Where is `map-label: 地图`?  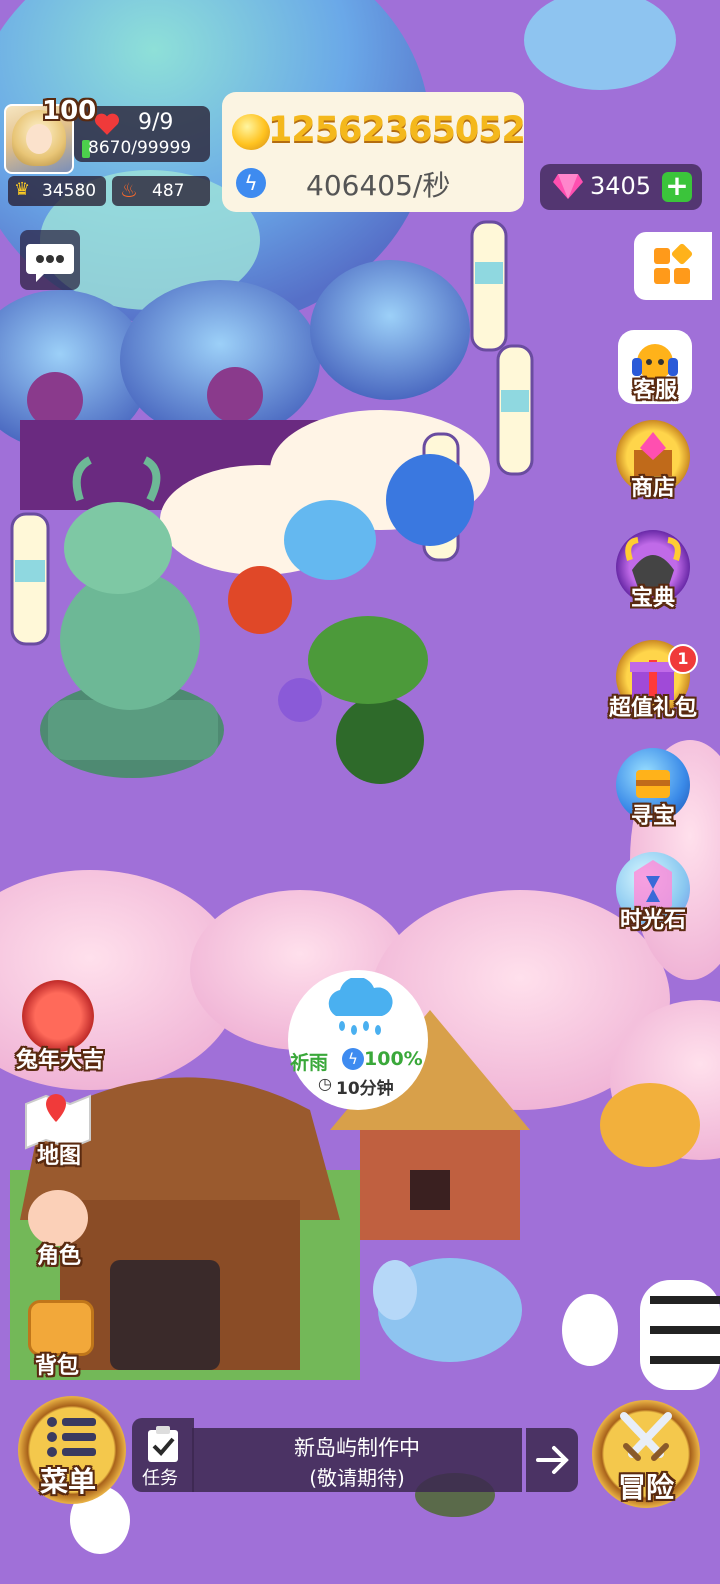 map-label: 地图 is located at coordinates (58, 1156).